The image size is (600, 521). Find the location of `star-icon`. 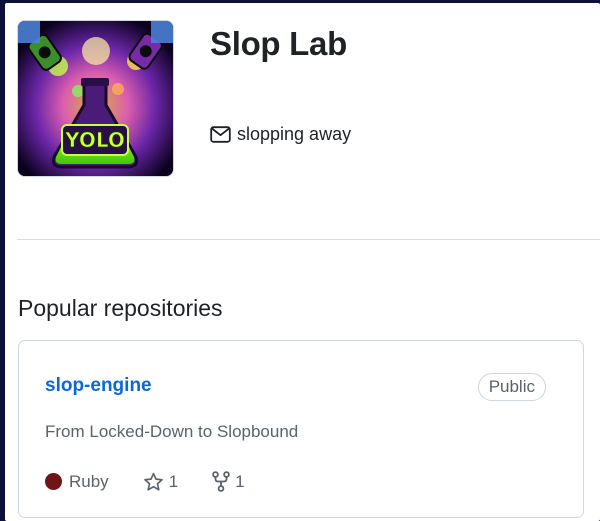

star-icon is located at coordinates (153, 481).